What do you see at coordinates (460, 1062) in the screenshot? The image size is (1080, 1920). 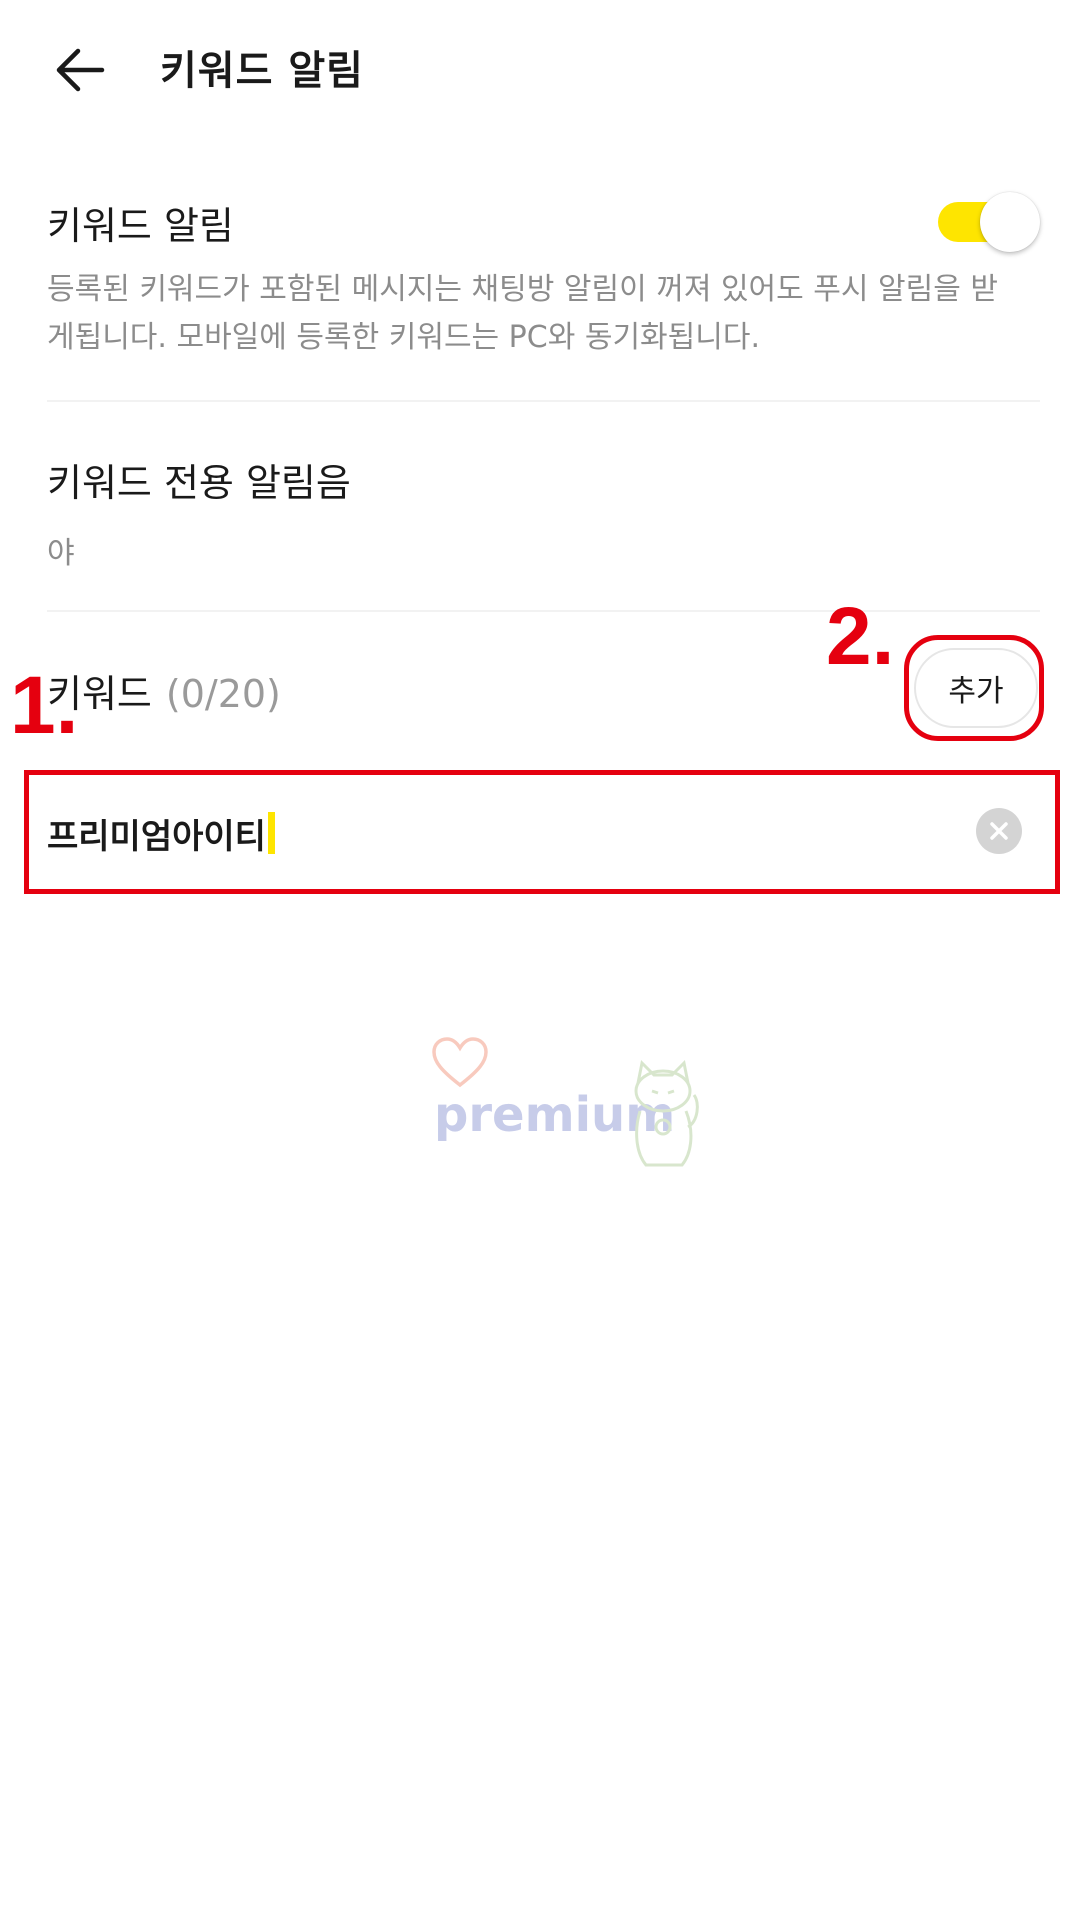 I see `heart-icon` at bounding box center [460, 1062].